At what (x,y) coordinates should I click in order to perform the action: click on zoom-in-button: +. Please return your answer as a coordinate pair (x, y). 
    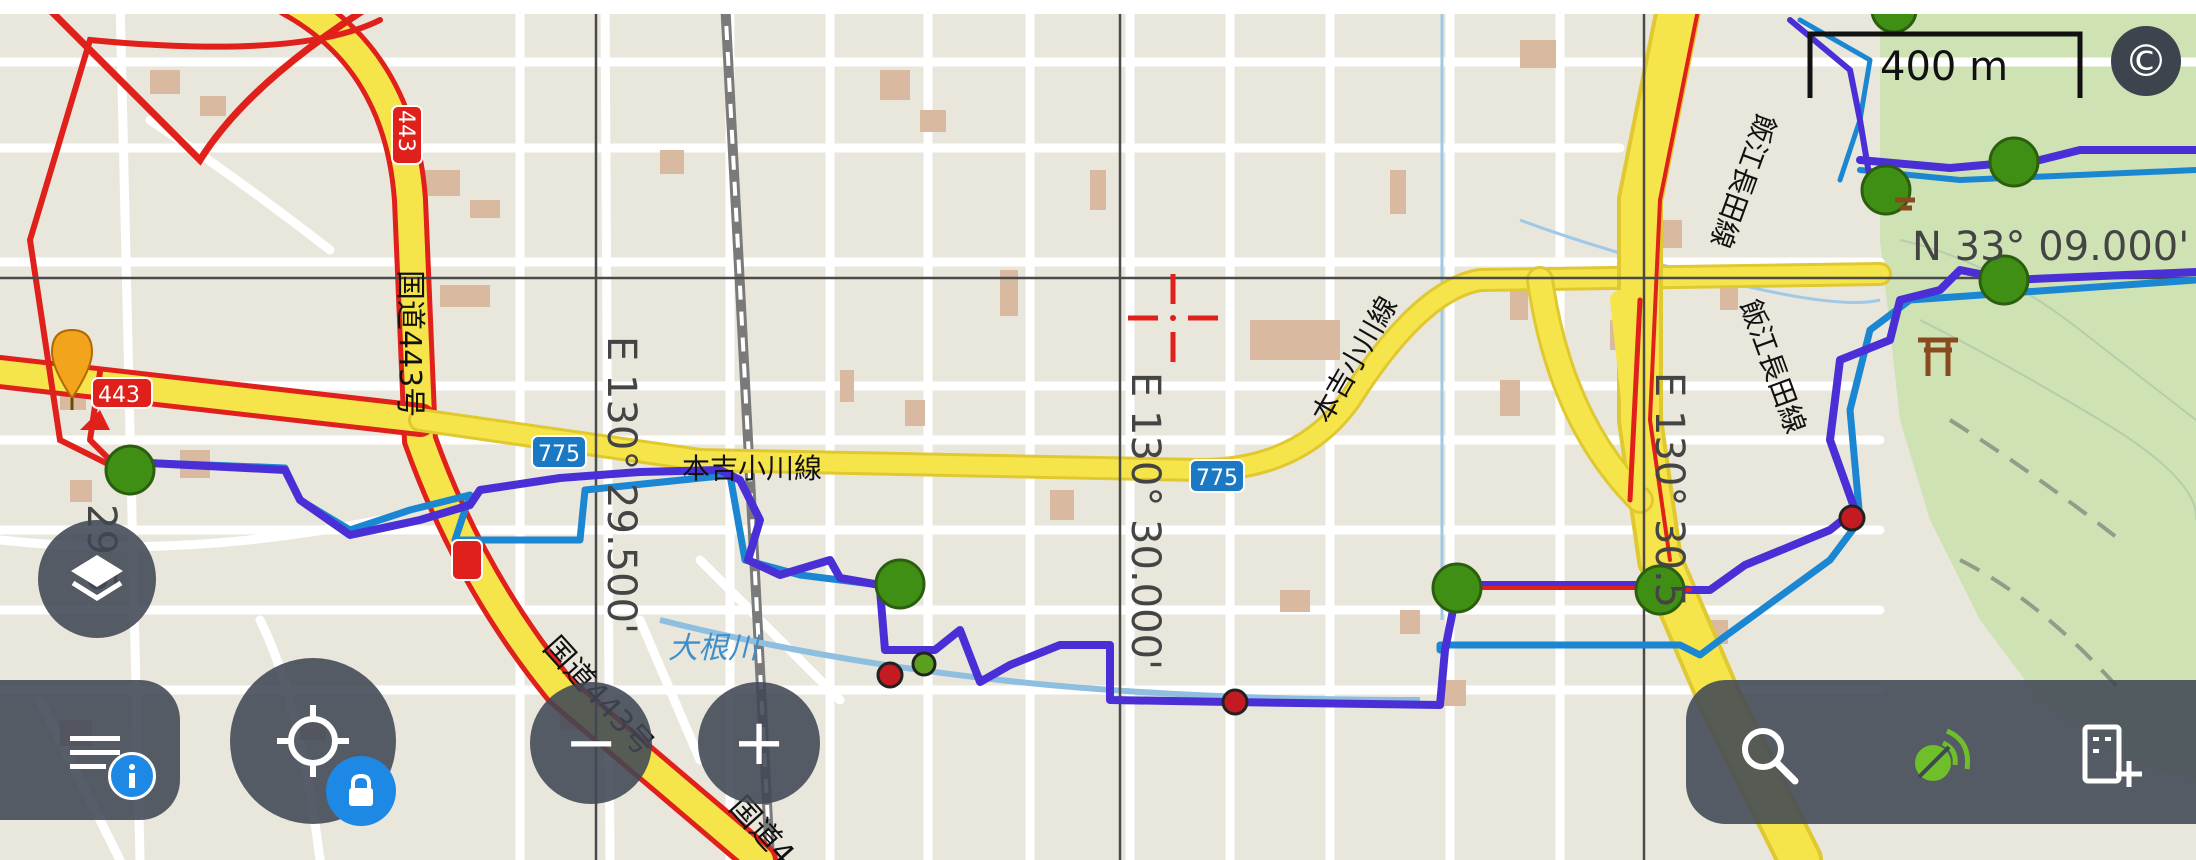
    Looking at the image, I should click on (759, 743).